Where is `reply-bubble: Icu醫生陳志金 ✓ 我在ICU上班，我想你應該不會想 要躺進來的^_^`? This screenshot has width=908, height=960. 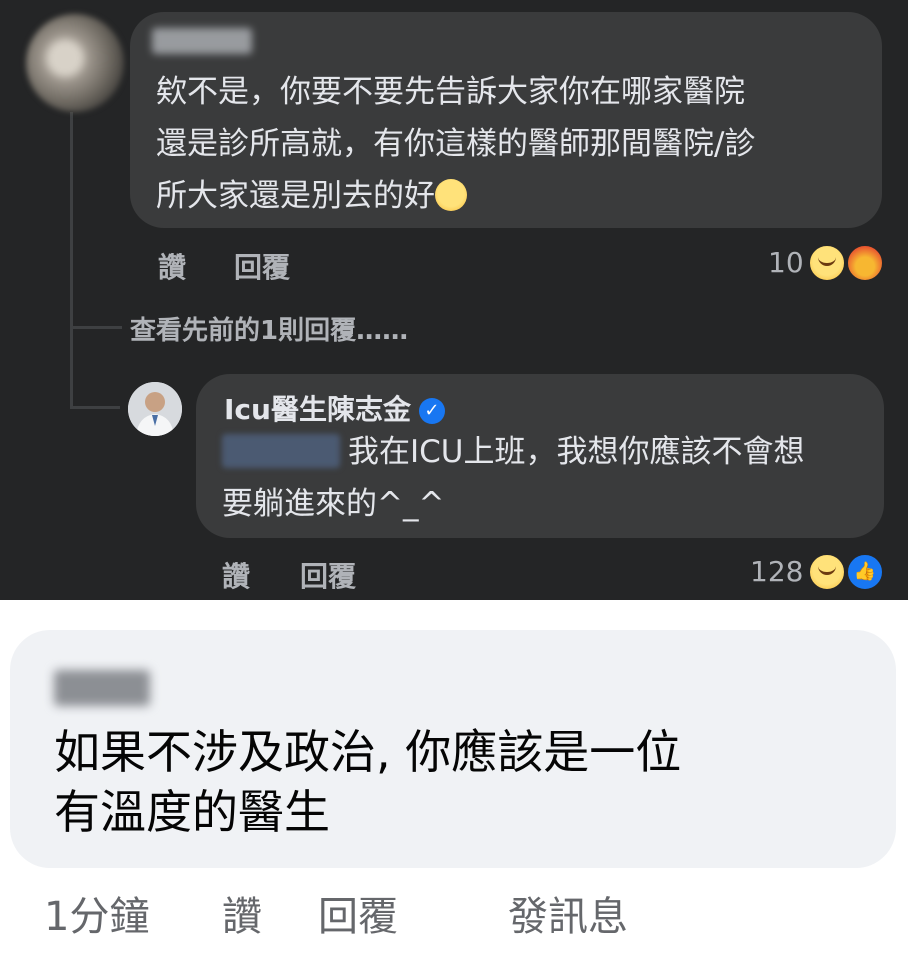 reply-bubble: Icu醫生陳志金 ✓ 我在ICU上班，我想你應該不會想 要躺進來的^_^ is located at coordinates (540, 456).